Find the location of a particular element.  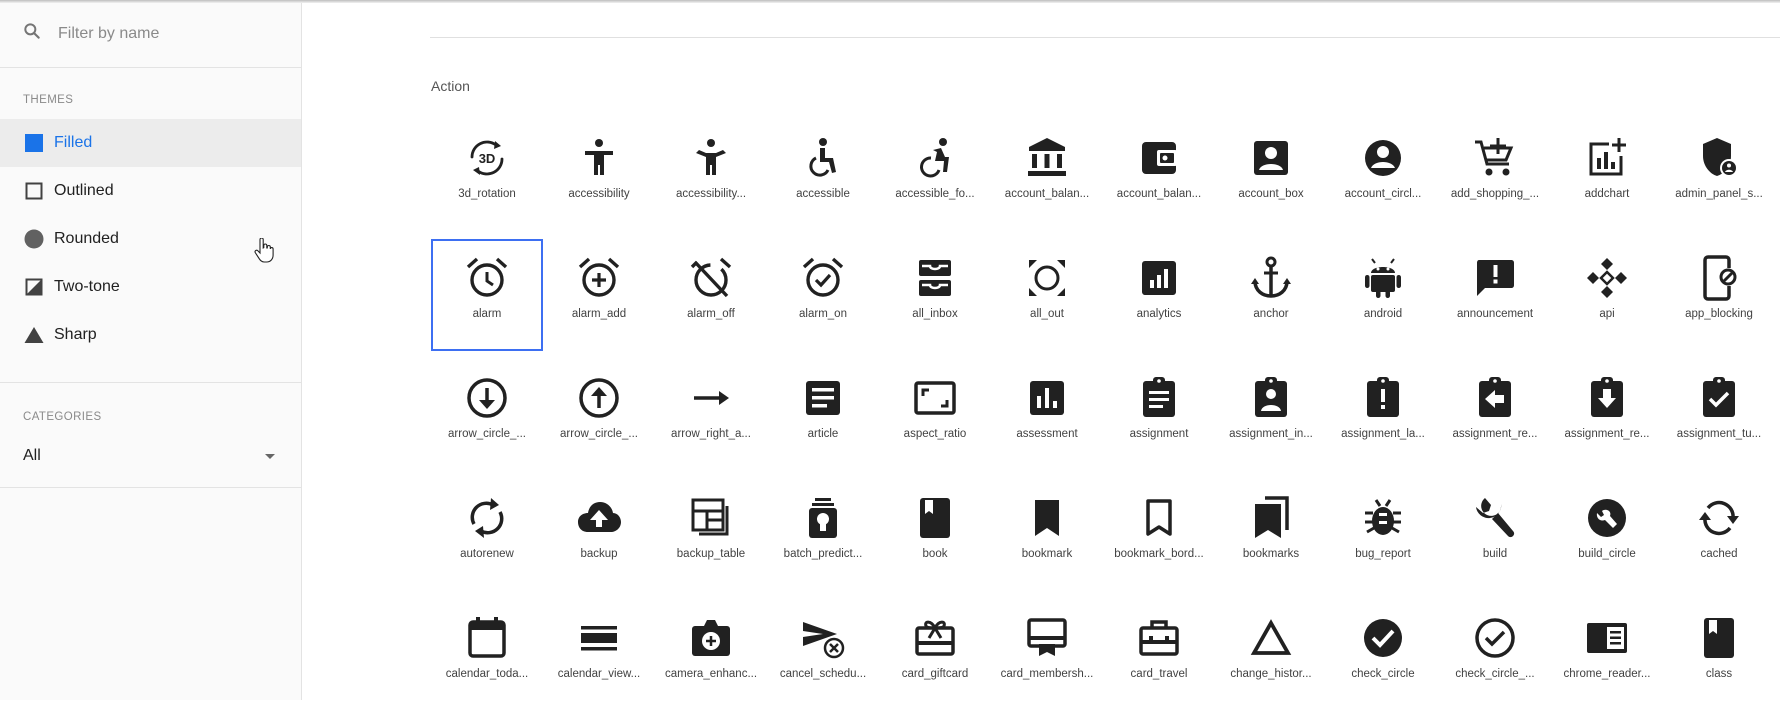

icon-tile-announcement: announcement is located at coordinates (1495, 295).